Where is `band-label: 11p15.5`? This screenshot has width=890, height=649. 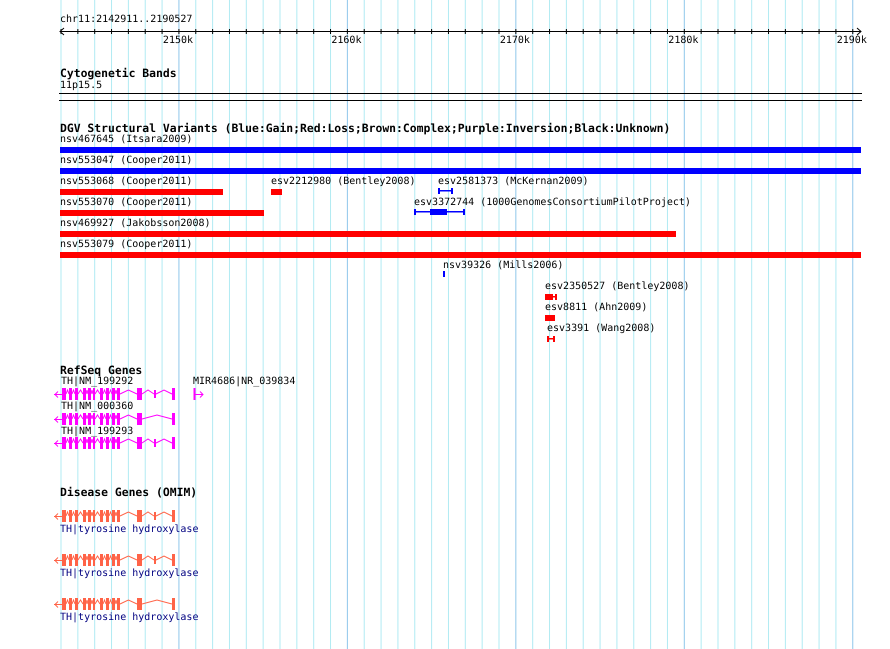
band-label: 11p15.5 is located at coordinates (81, 86).